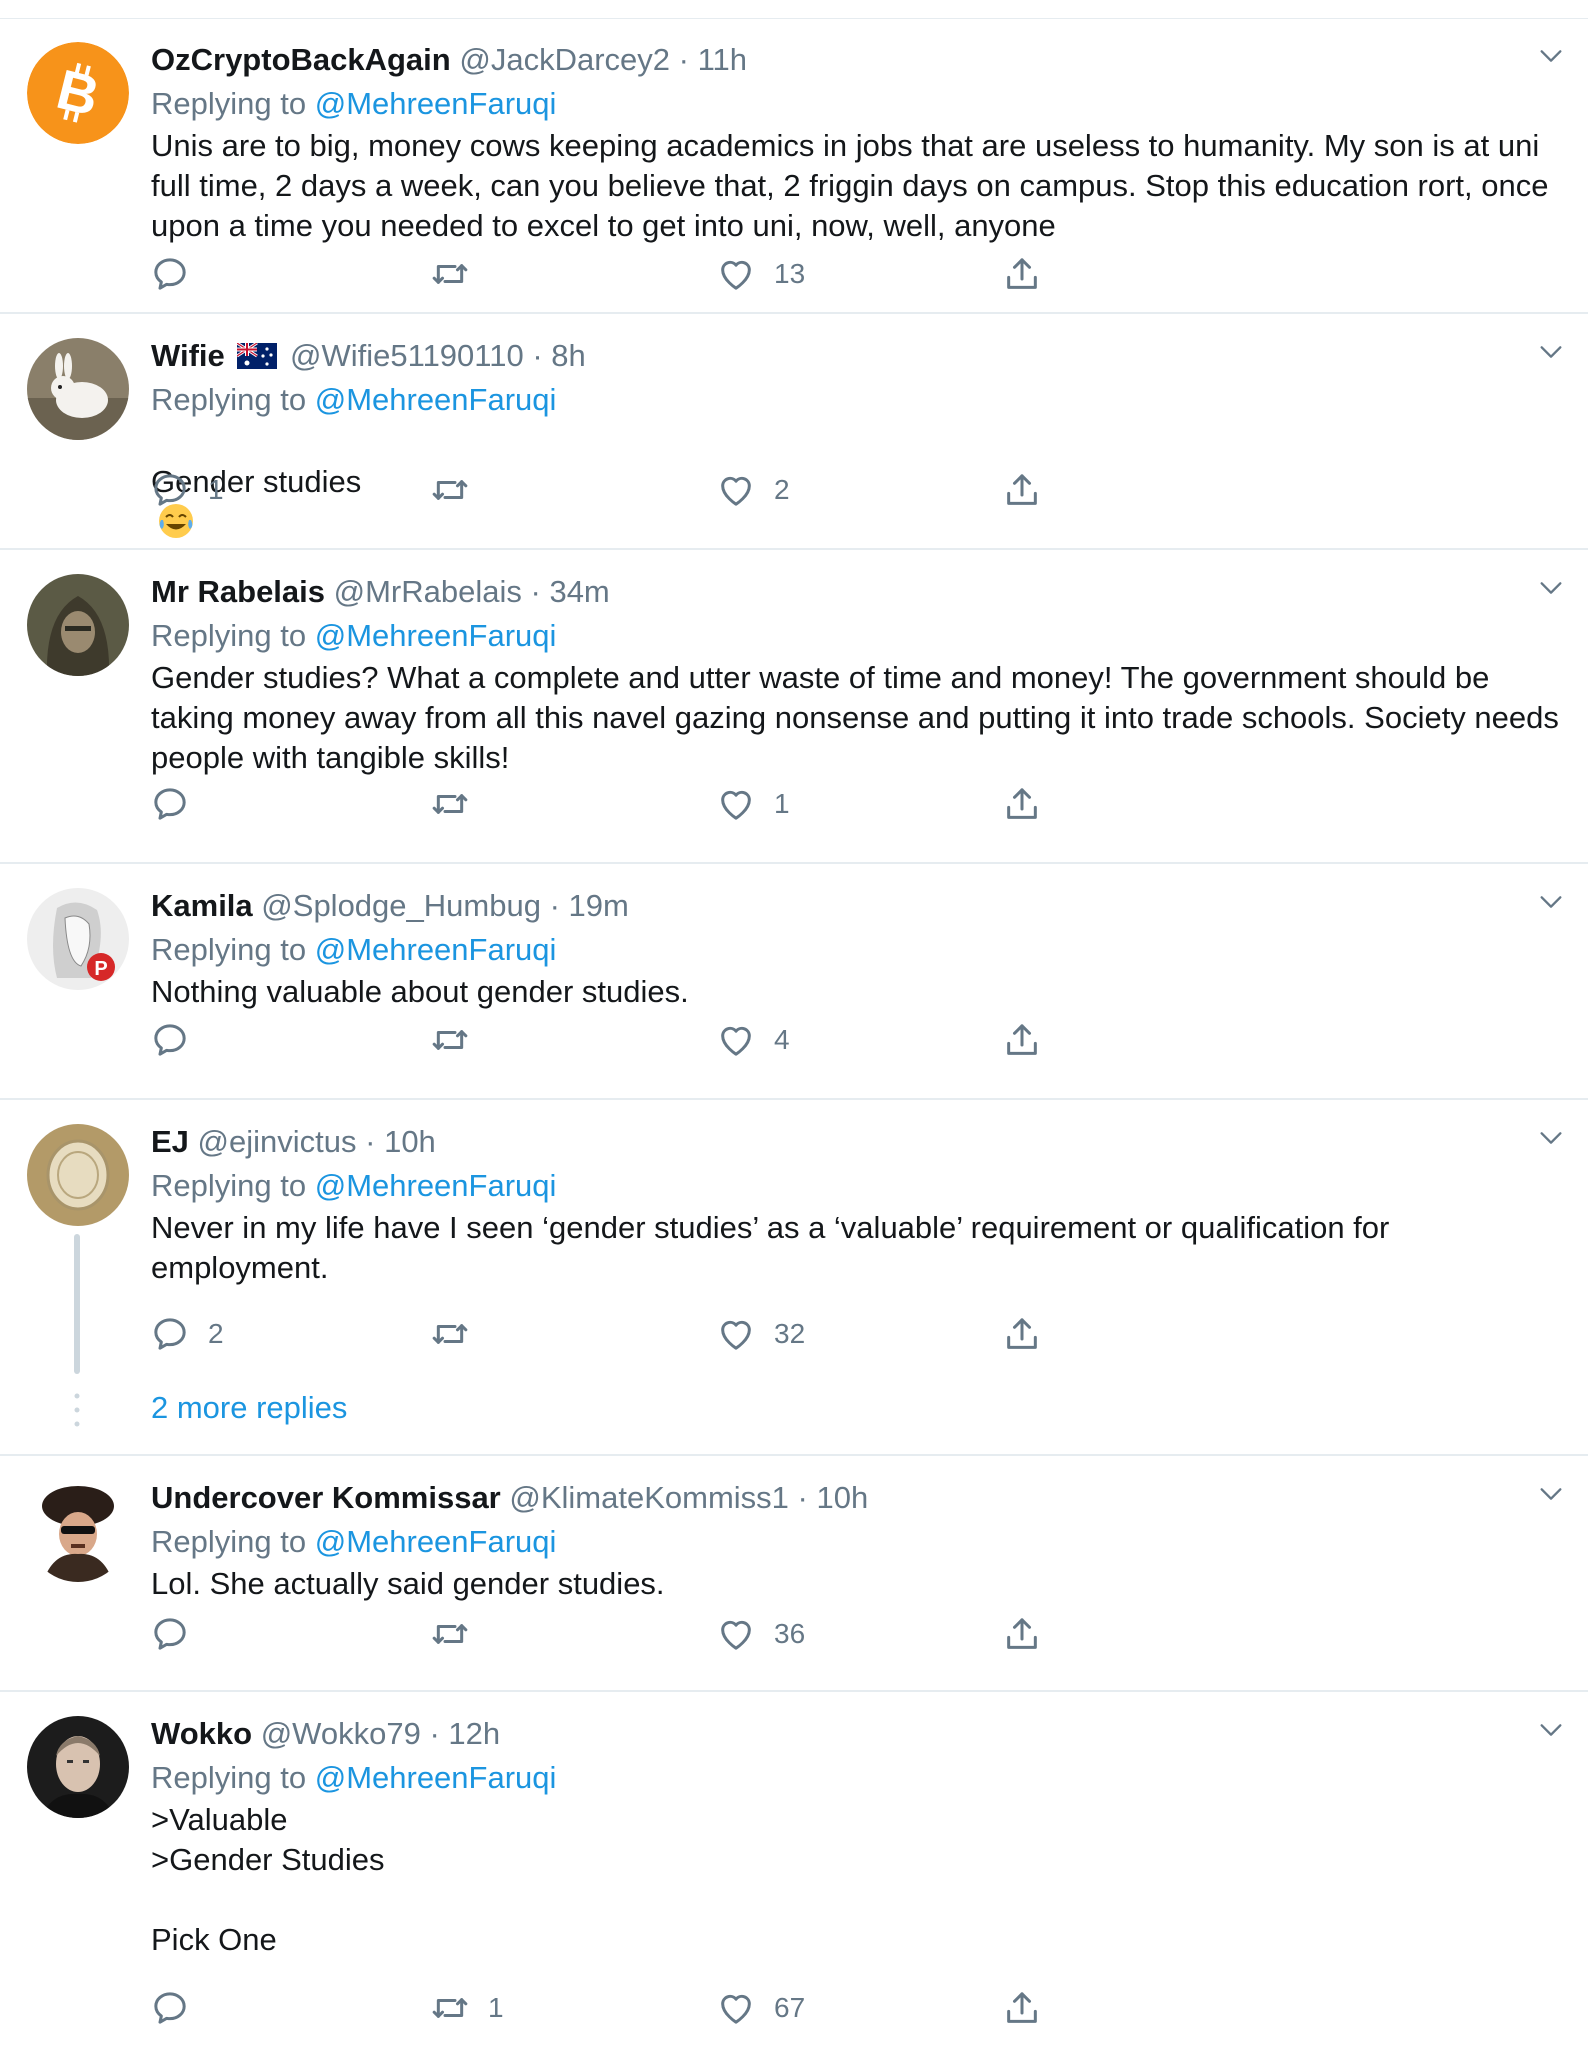 The height and width of the screenshot is (2053, 1588). Describe the element at coordinates (467, 2008) in the screenshot. I see `retweet-button: 1` at that location.